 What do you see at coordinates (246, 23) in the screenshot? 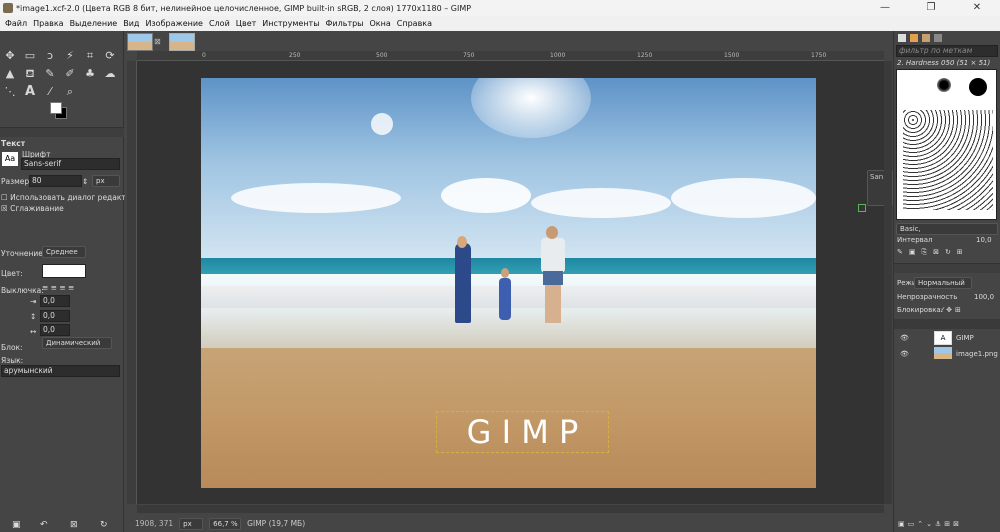
I see `menu-colors: Цвет` at bounding box center [246, 23].